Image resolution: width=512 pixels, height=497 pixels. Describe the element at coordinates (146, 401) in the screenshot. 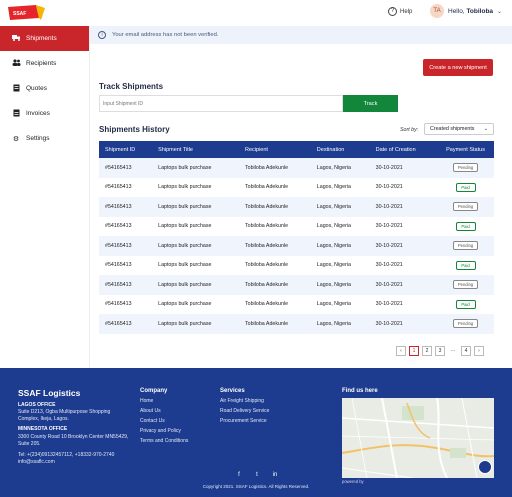

I see `footer-link-home: Home` at that location.